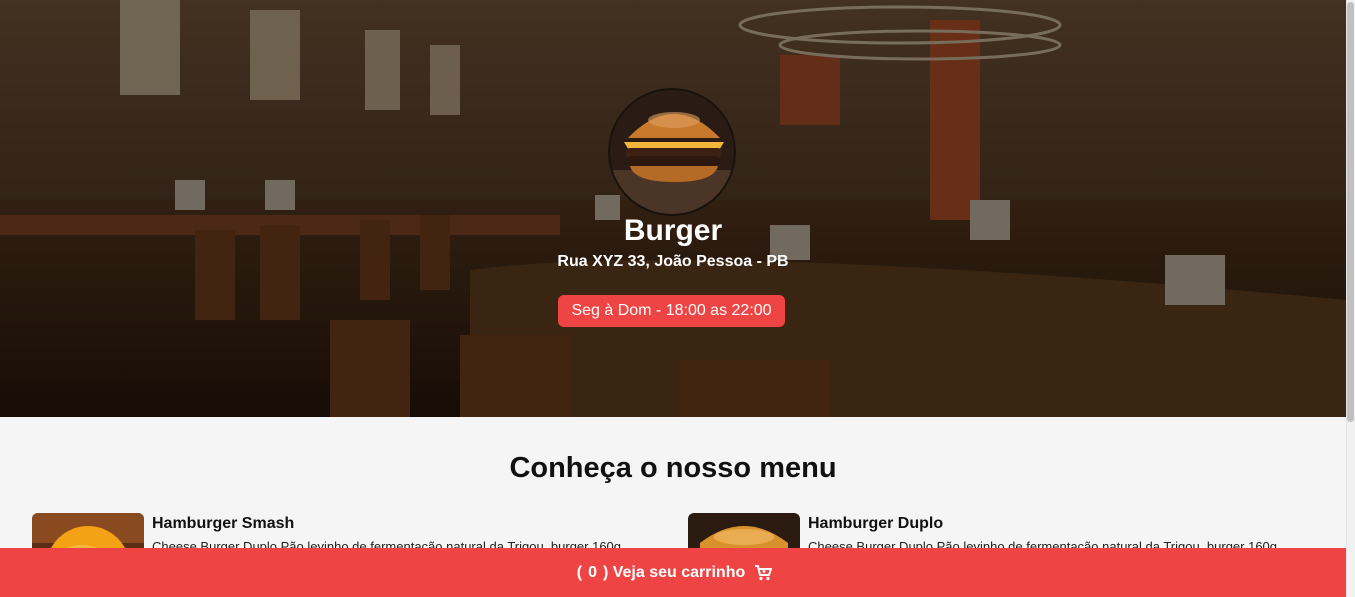  I want to click on scrollbar-thumb, so click(1350, 212).